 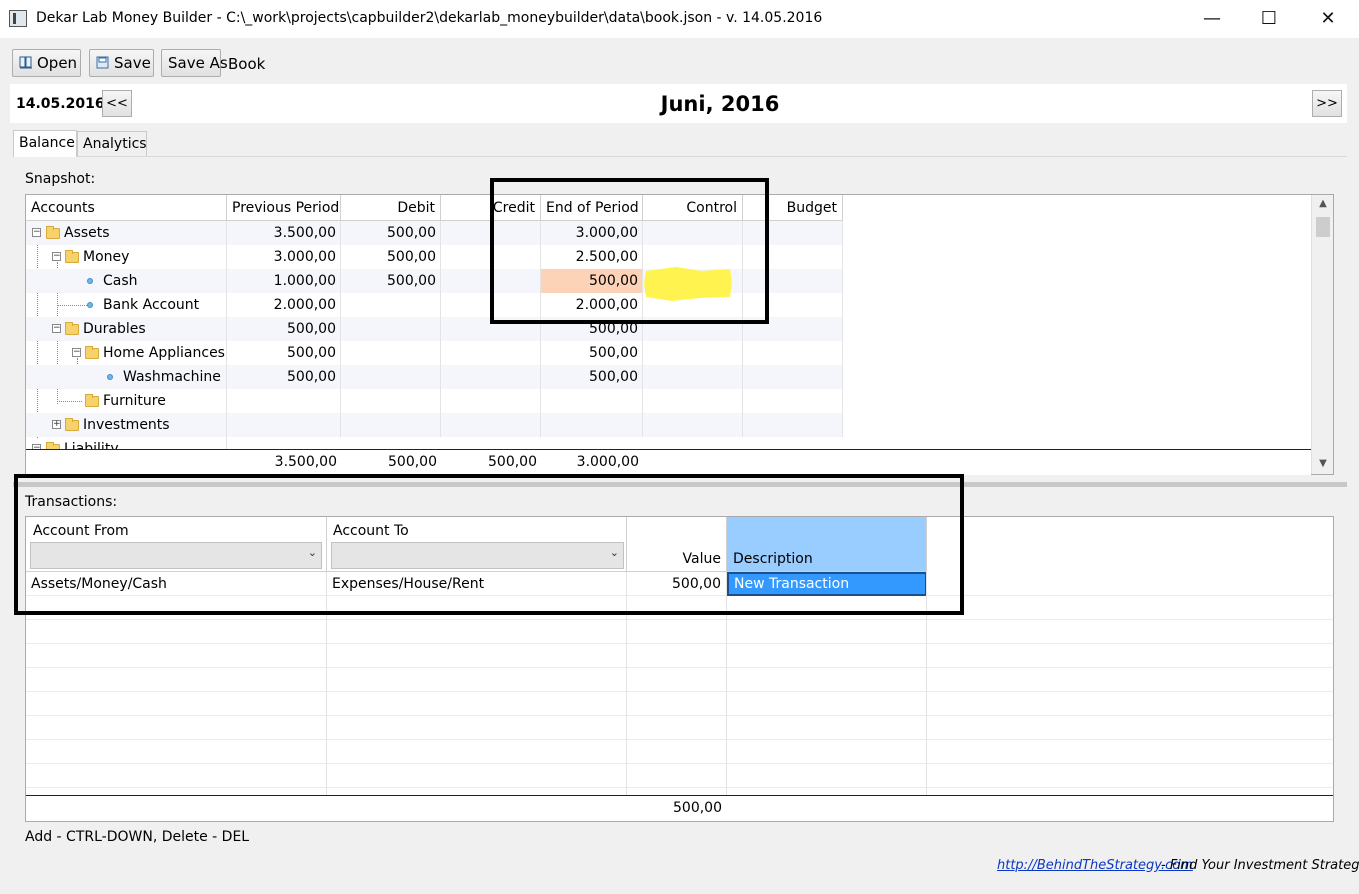 I want to click on transactions-total-row: 500,00, so click(x=679, y=808).